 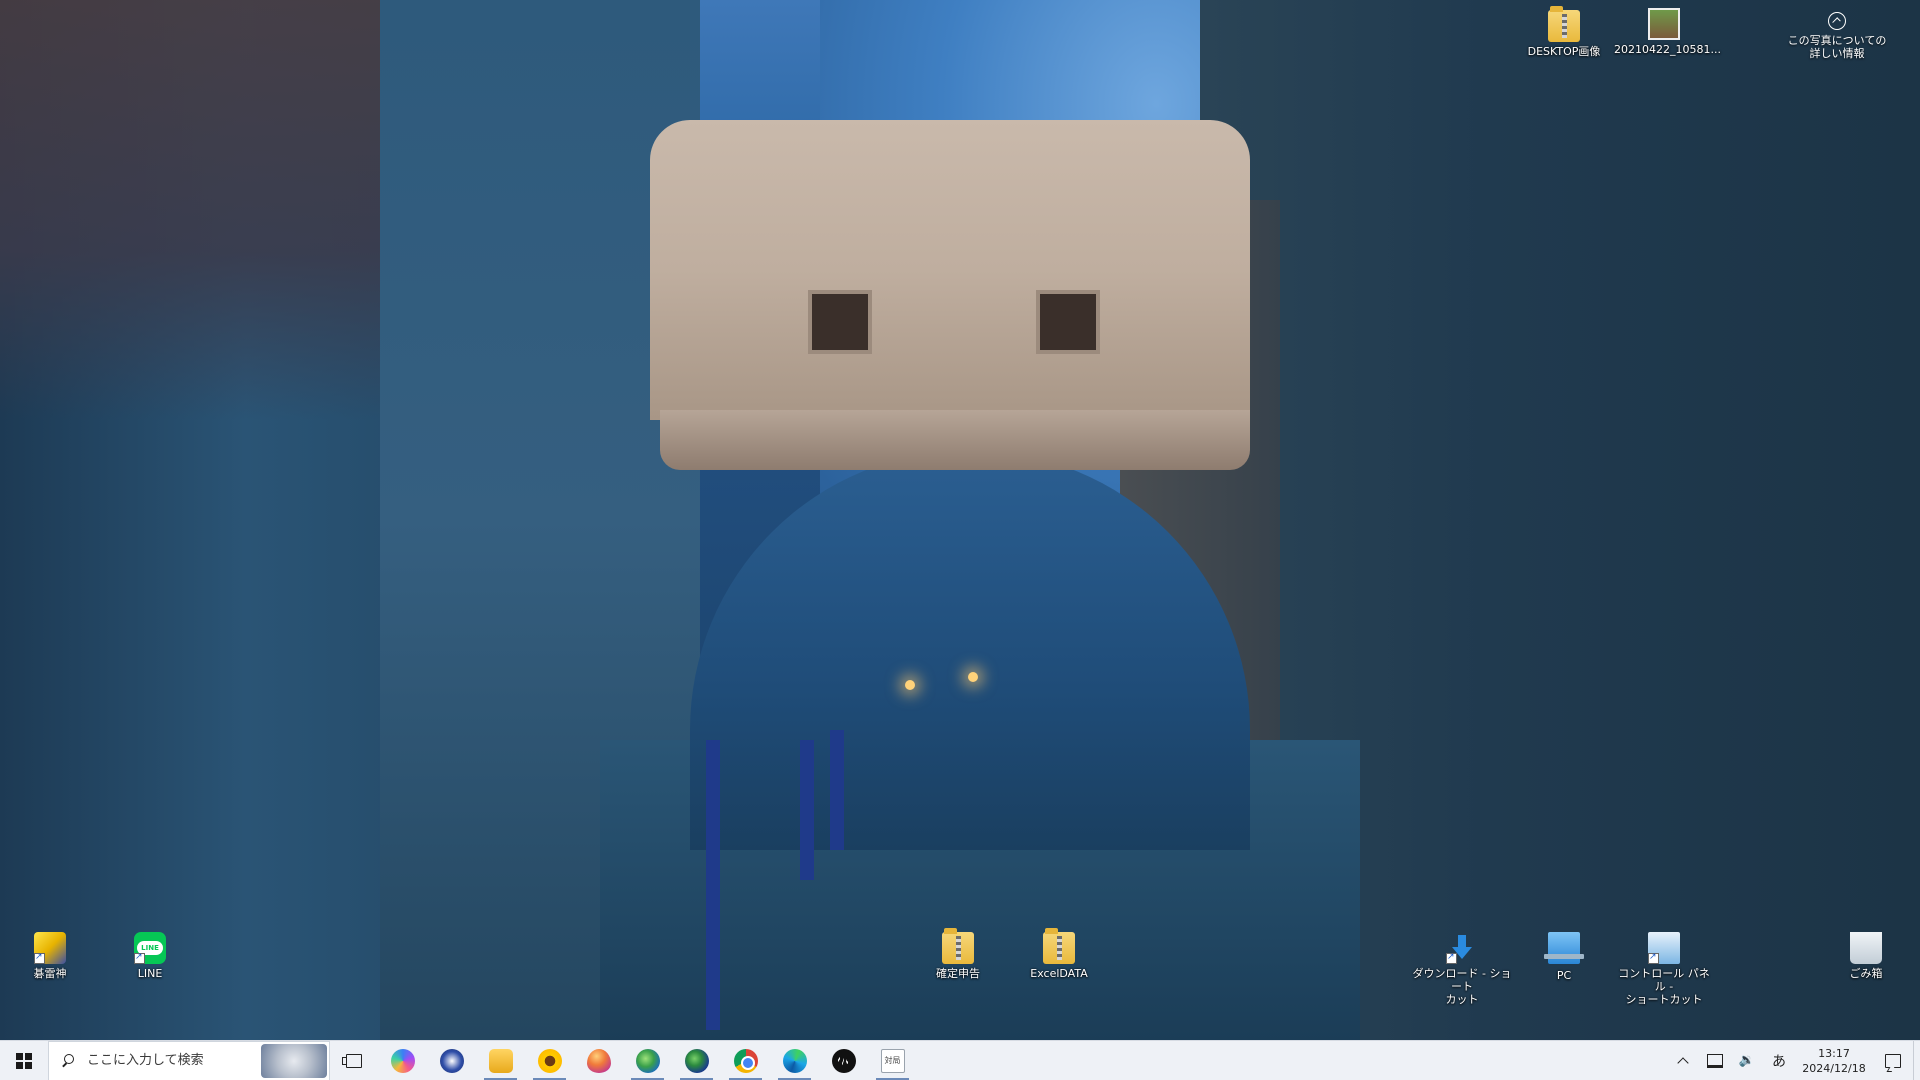 What do you see at coordinates (1837, 47) in the screenshot?
I see `spotlight-label: この写真についての 詳しい情報` at bounding box center [1837, 47].